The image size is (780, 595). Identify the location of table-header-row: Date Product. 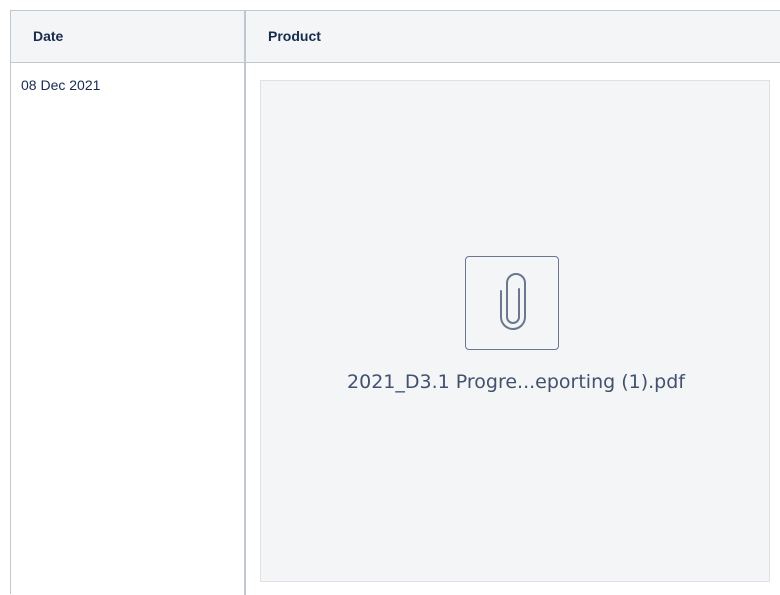
(395, 37).